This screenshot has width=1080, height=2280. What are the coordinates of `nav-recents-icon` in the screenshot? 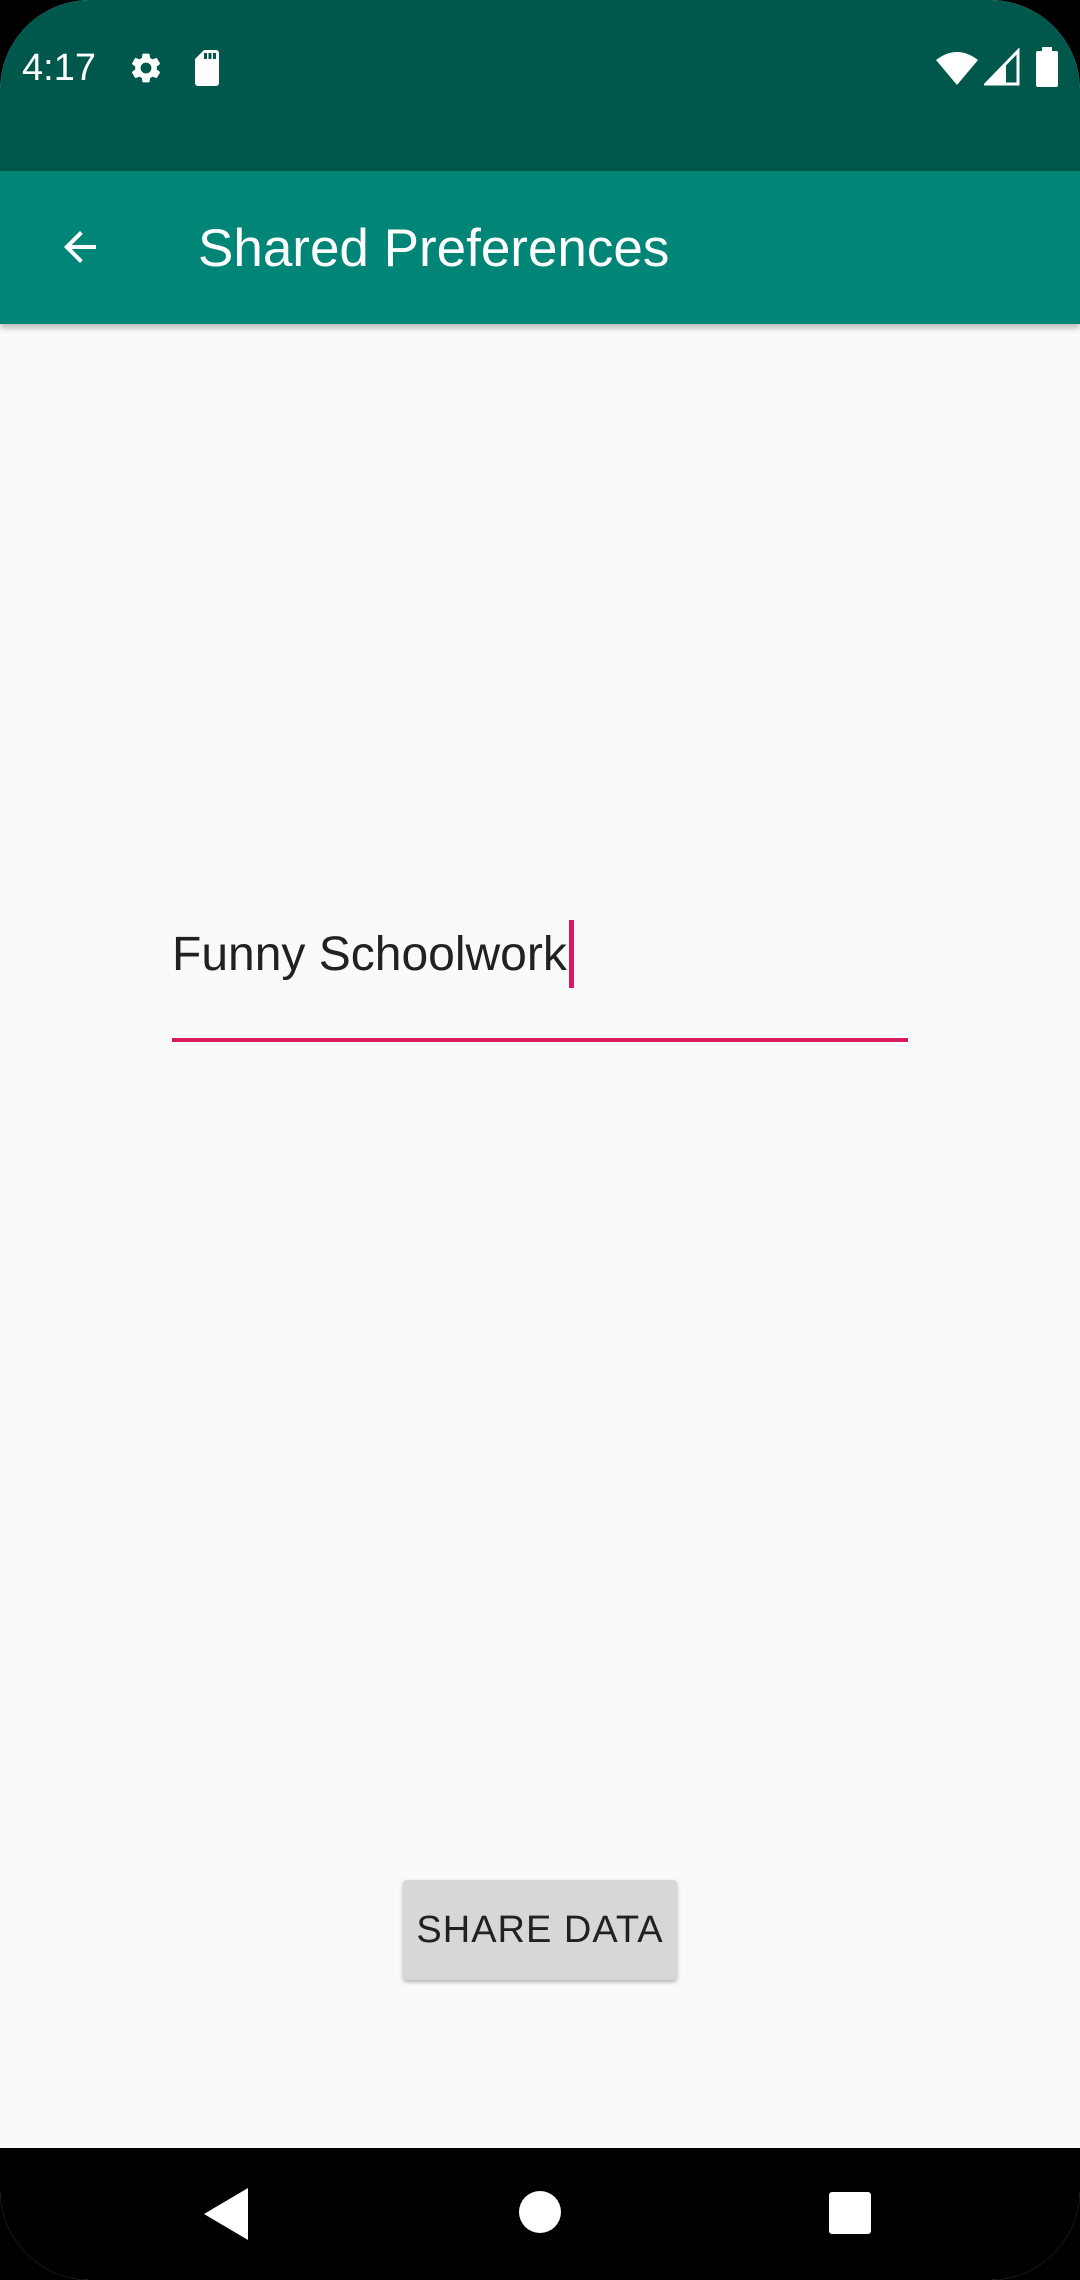 It's located at (850, 2213).